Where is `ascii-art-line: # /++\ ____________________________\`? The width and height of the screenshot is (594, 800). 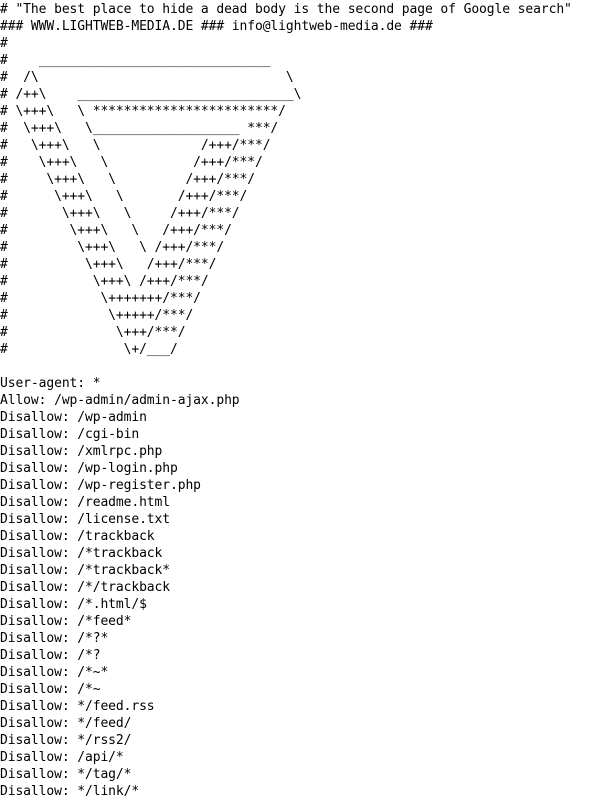 ascii-art-line: # /++\ ____________________________\ is located at coordinates (151, 94).